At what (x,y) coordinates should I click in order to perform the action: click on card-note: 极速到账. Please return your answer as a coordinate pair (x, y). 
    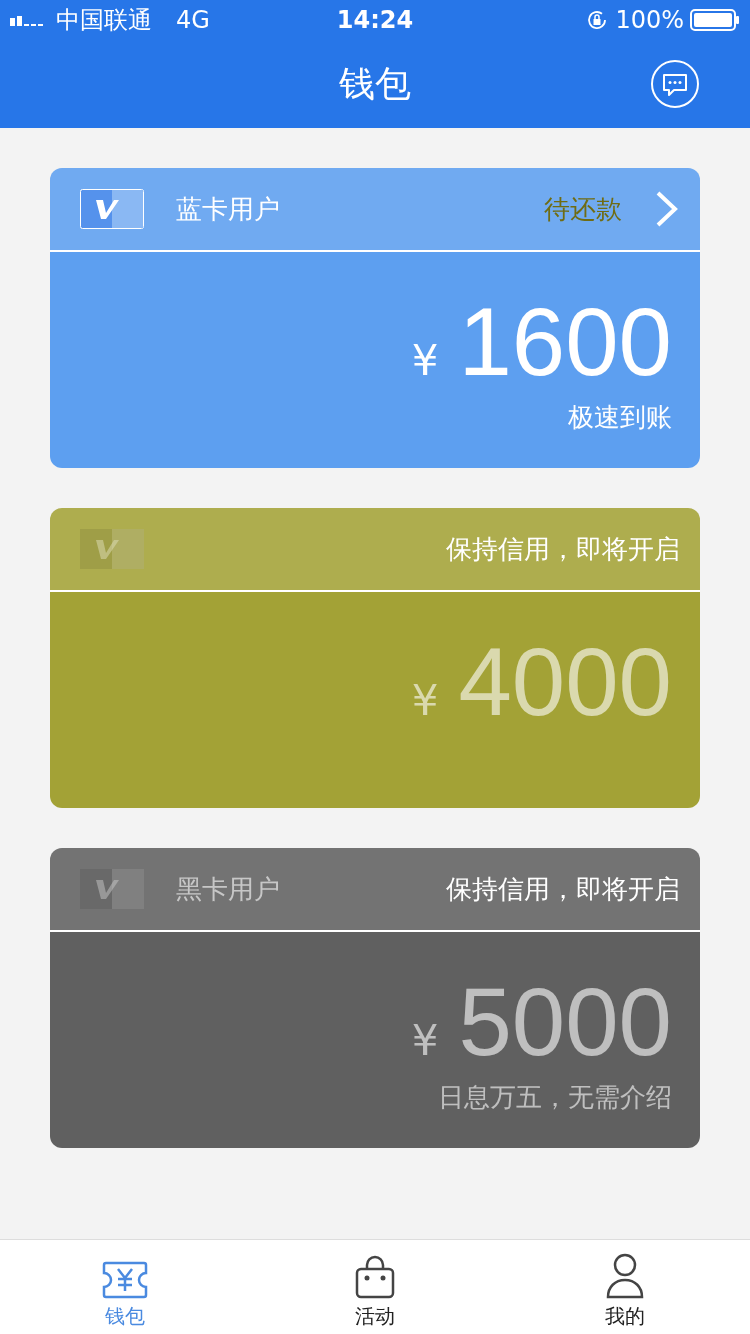
    Looking at the image, I should click on (620, 417).